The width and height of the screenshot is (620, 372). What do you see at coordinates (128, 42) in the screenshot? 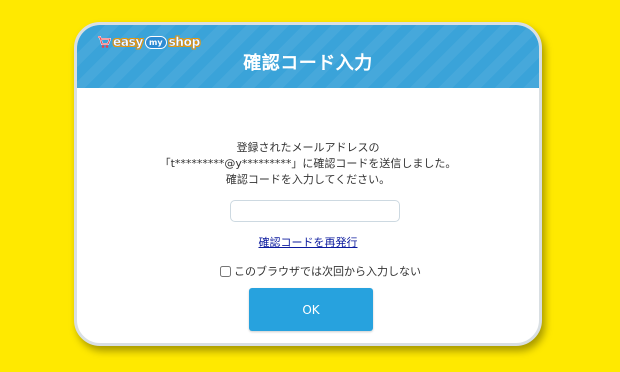
I see `logo-text-easy: easy` at bounding box center [128, 42].